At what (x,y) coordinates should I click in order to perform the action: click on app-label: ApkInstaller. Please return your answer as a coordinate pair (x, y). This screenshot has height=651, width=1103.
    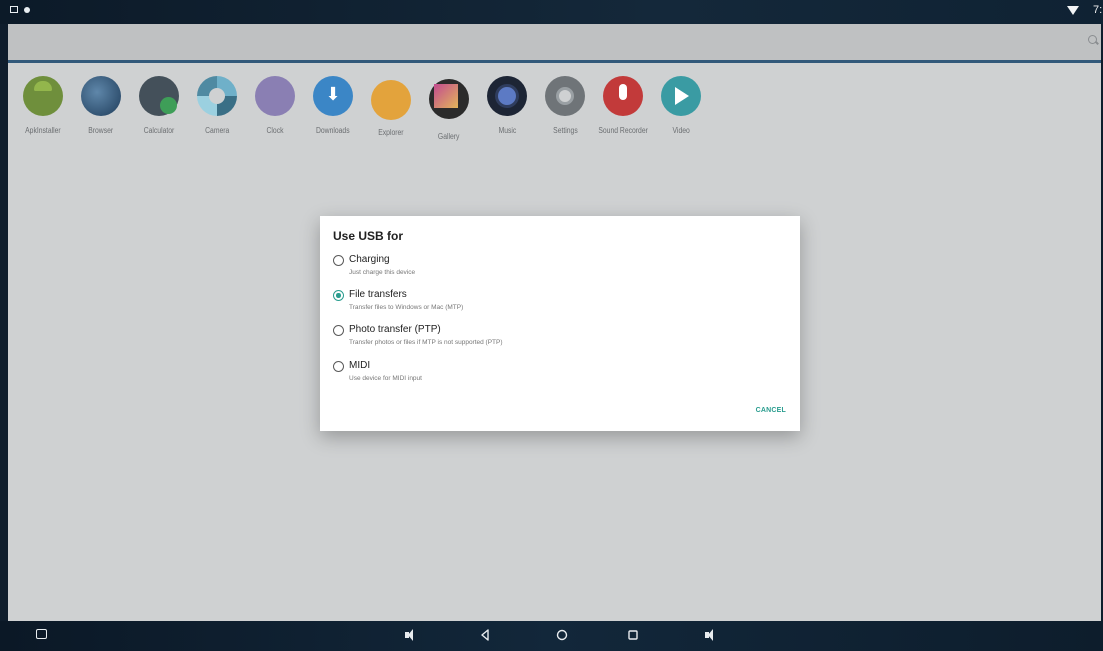
    Looking at the image, I should click on (43, 130).